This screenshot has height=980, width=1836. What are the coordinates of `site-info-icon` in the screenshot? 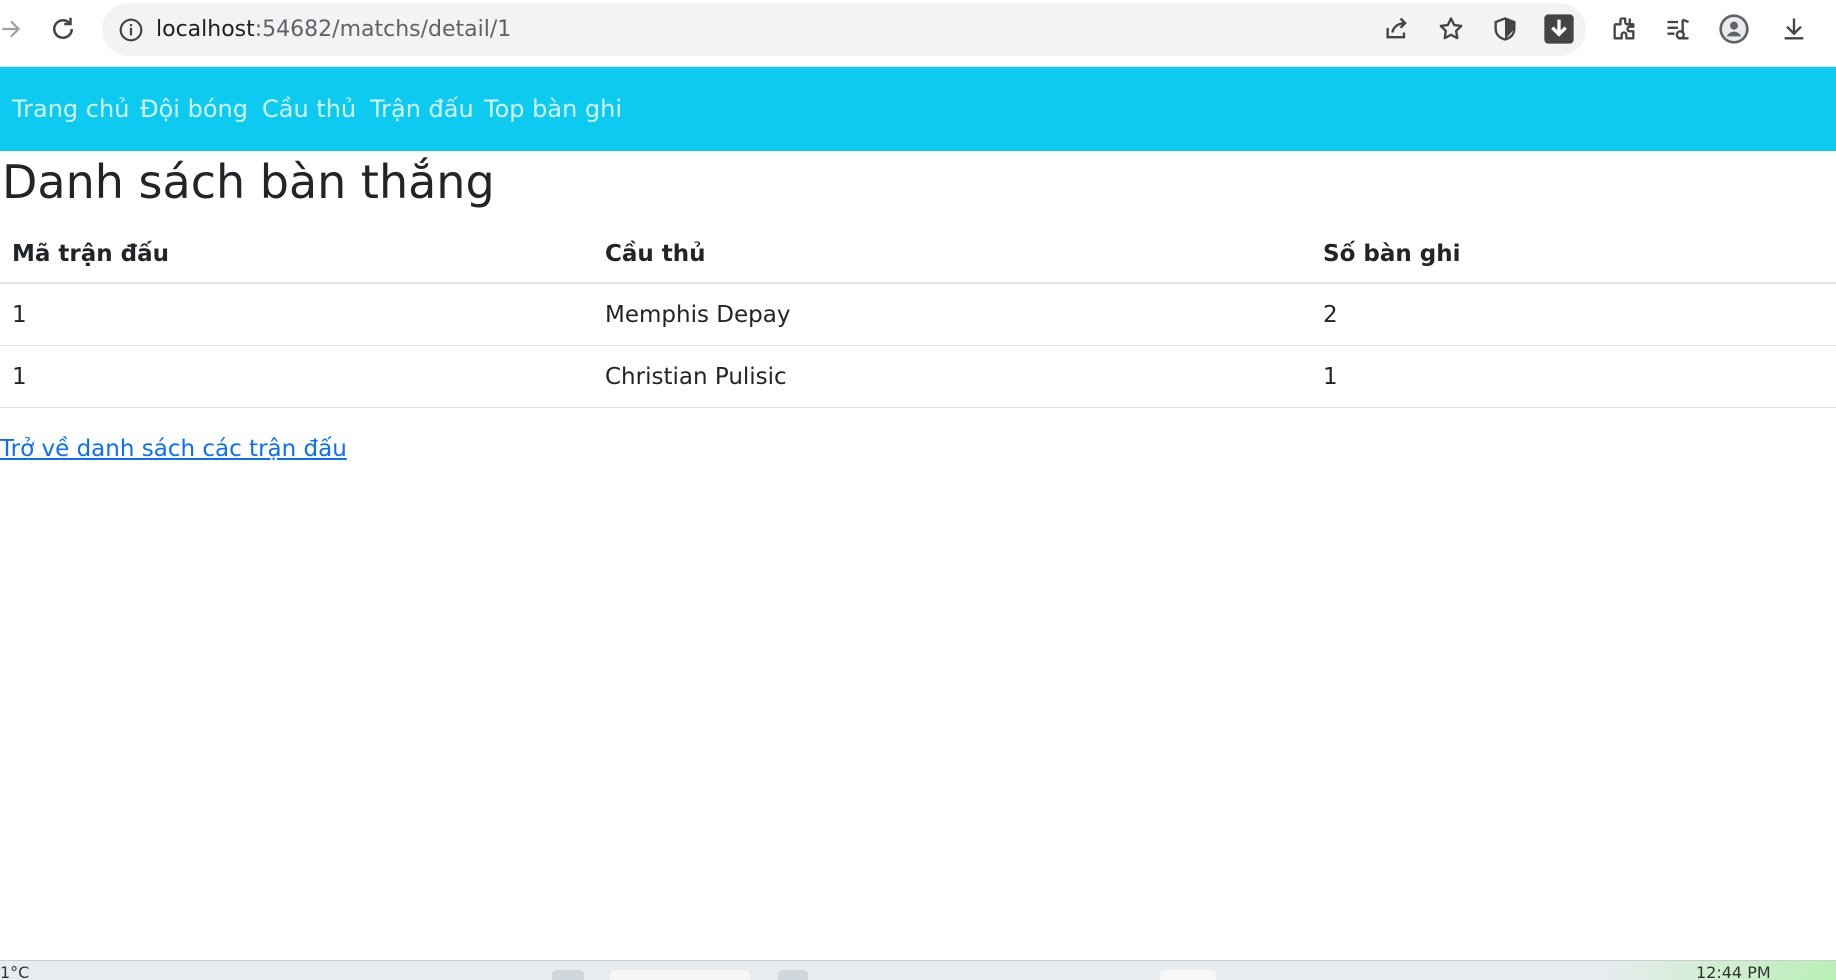 It's located at (131, 30).